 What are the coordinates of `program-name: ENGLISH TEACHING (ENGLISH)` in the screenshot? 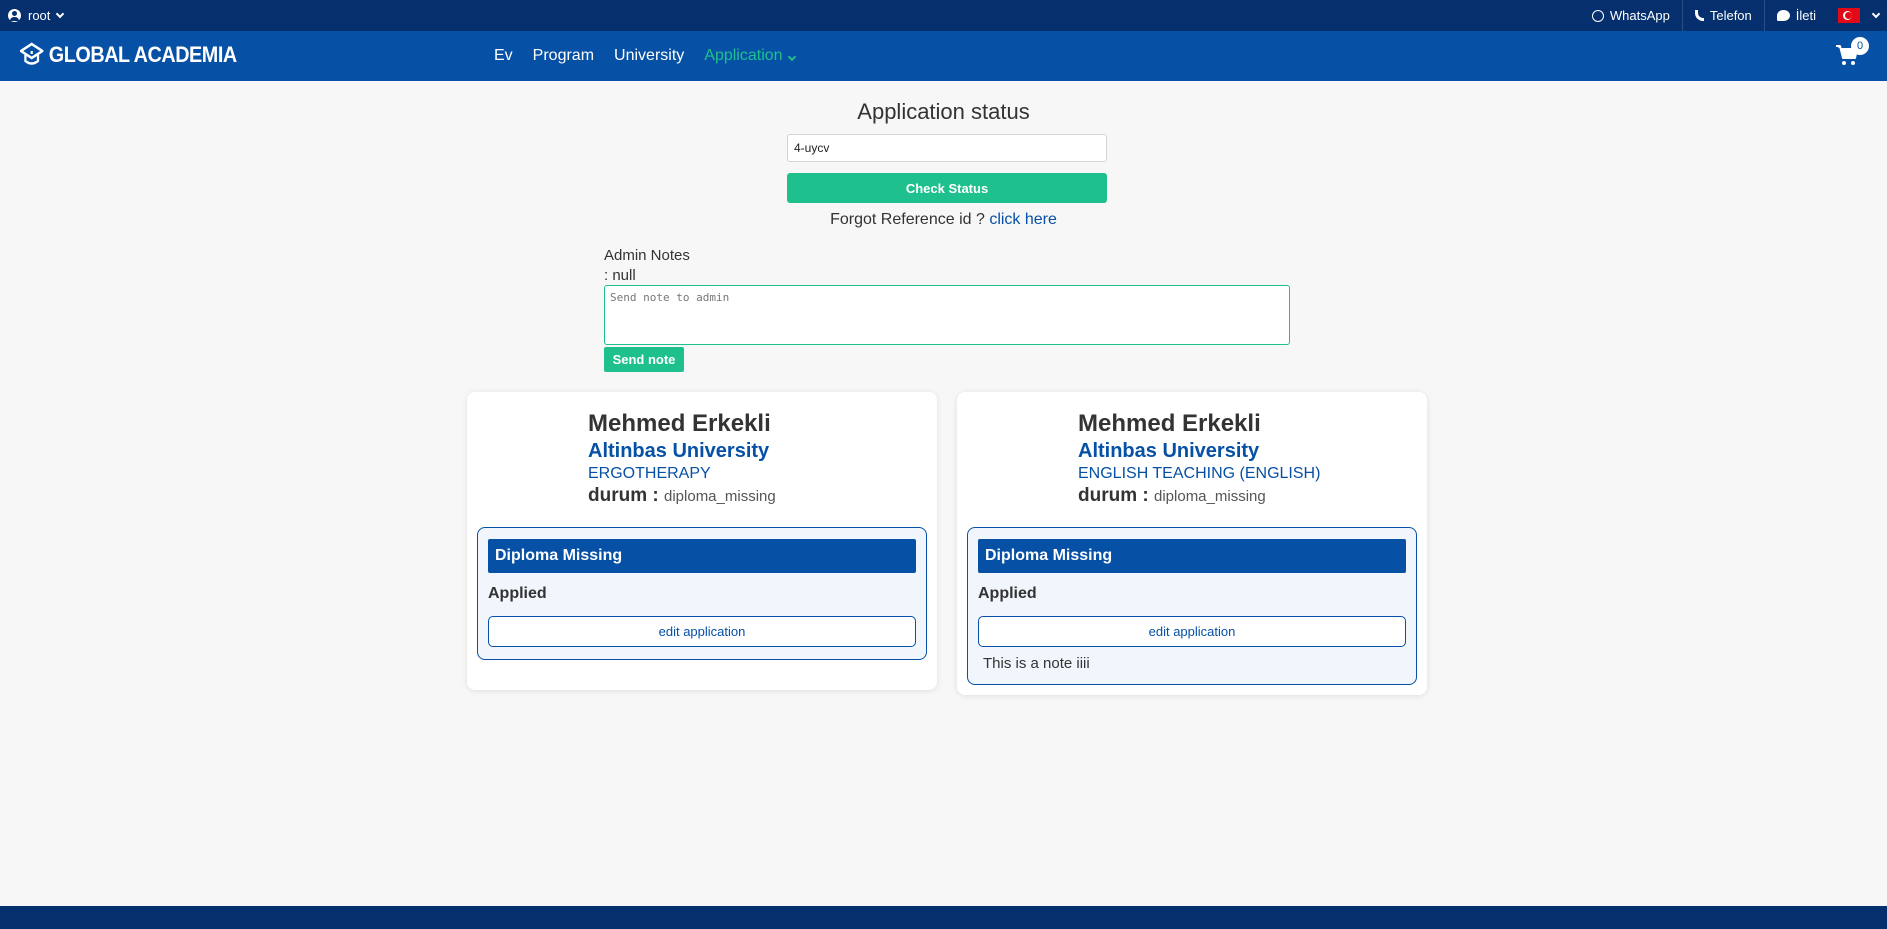 It's located at (1199, 473).